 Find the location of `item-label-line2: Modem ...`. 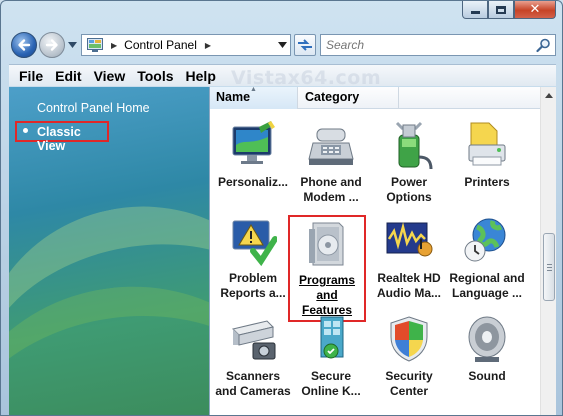

item-label-line2: Modem ... is located at coordinates (331, 197).